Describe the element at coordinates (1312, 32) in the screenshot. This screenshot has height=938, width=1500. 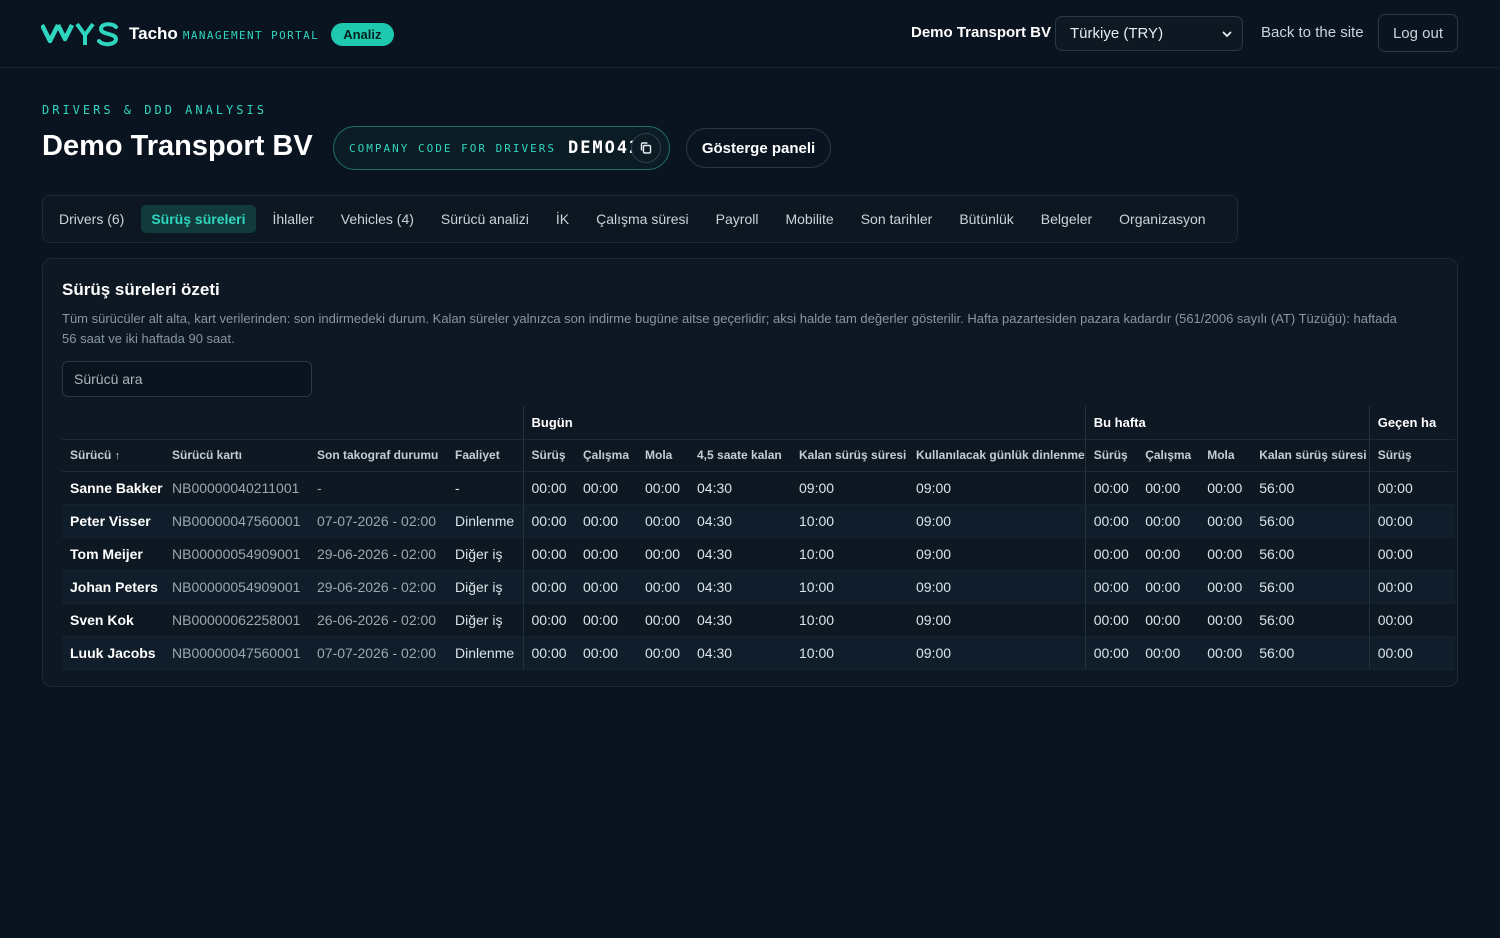
I see `back-to-site-link: Back to the site` at that location.